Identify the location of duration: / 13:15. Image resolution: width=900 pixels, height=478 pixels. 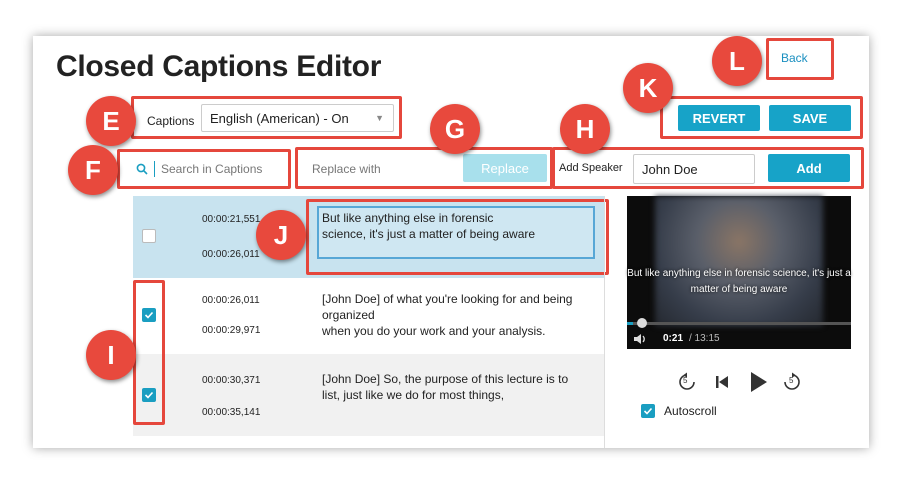
(704, 338).